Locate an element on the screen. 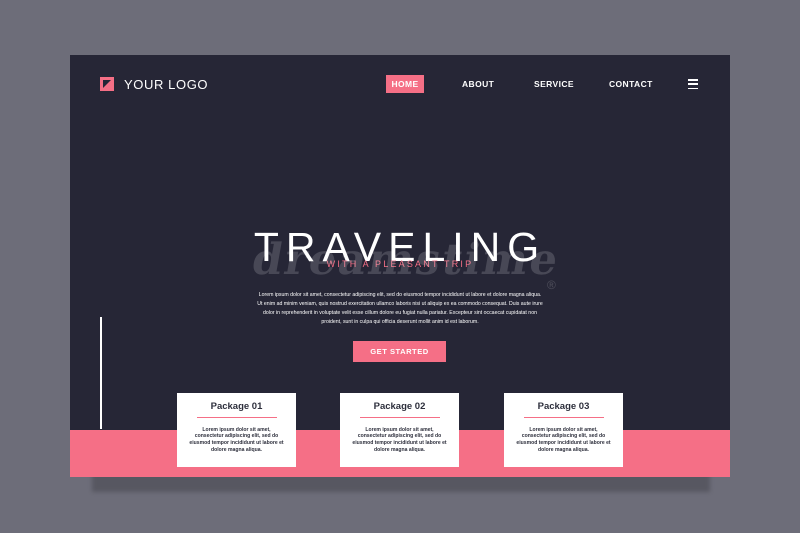 The image size is (800, 533). hamburger-menu-icon is located at coordinates (693, 84).